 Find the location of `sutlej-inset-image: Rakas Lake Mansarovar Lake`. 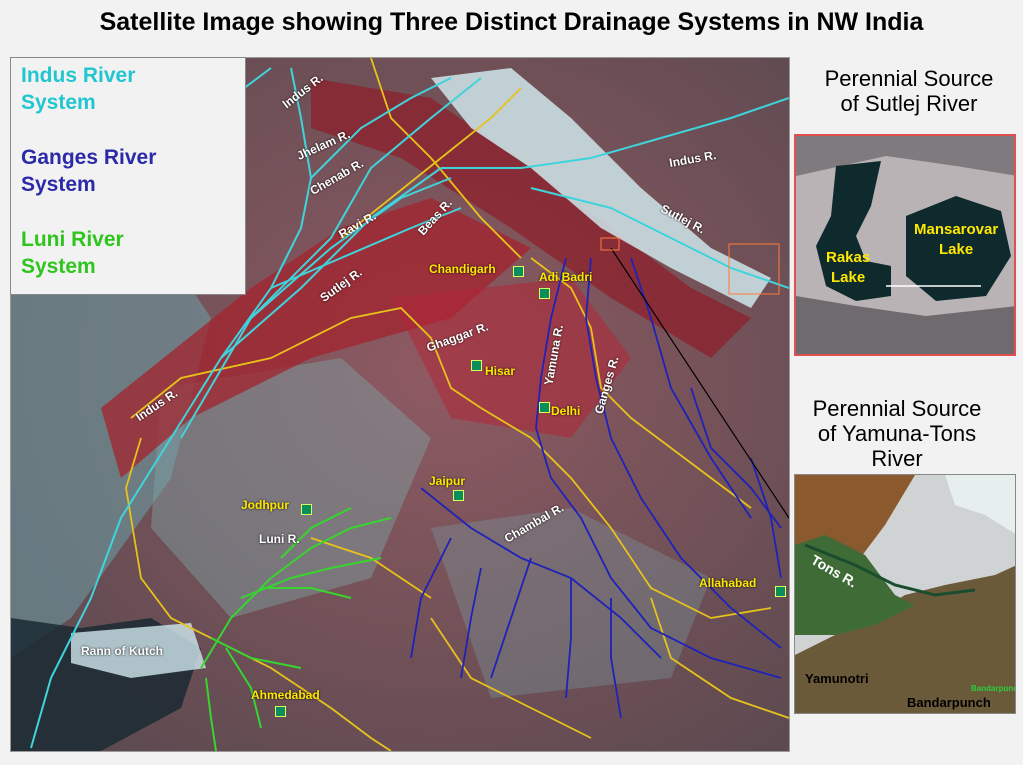

sutlej-inset-image: Rakas Lake Mansarovar Lake is located at coordinates (905, 245).